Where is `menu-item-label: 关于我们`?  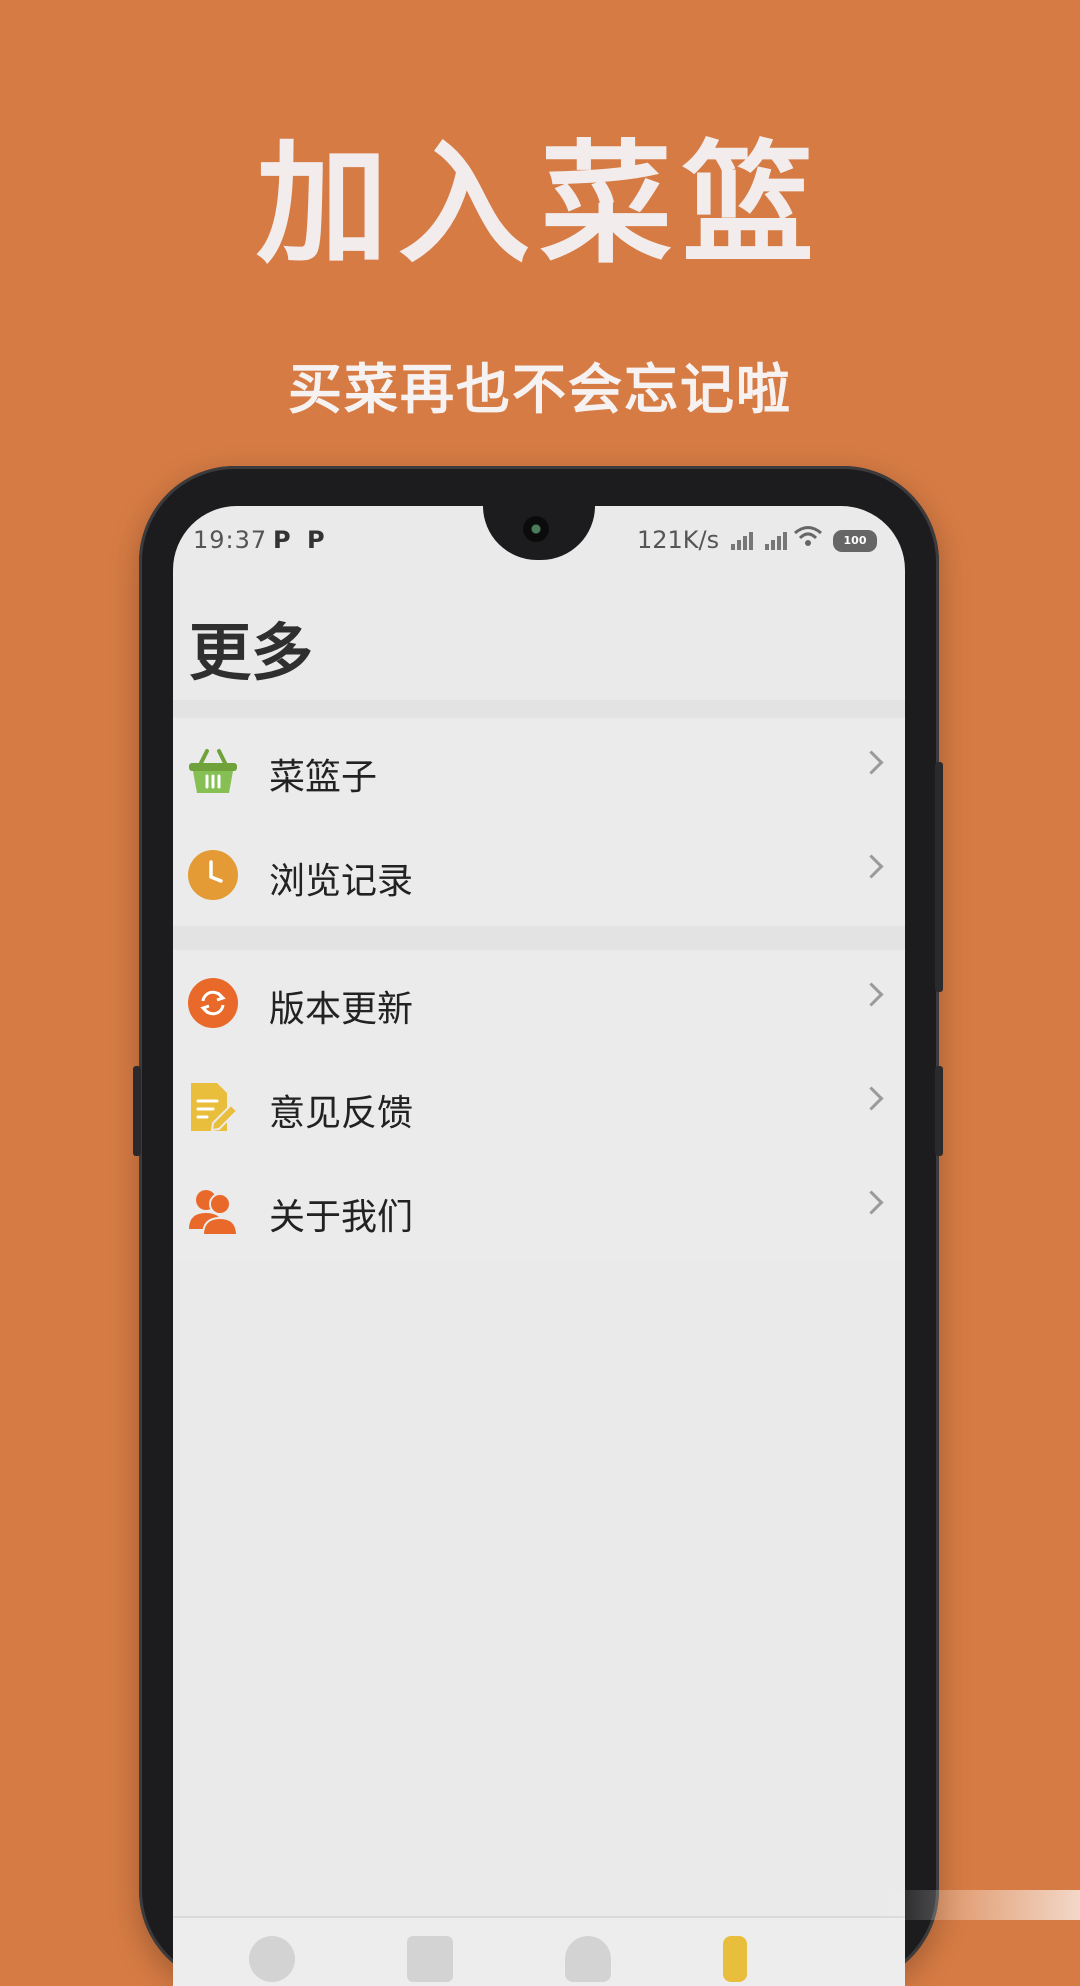
menu-item-label: 关于我们 is located at coordinates (341, 1217).